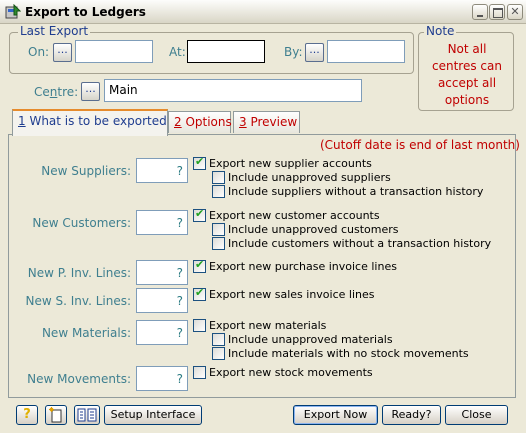  What do you see at coordinates (199, 293) in the screenshot?
I see `export-sales-invoice-lines-checkbox` at bounding box center [199, 293].